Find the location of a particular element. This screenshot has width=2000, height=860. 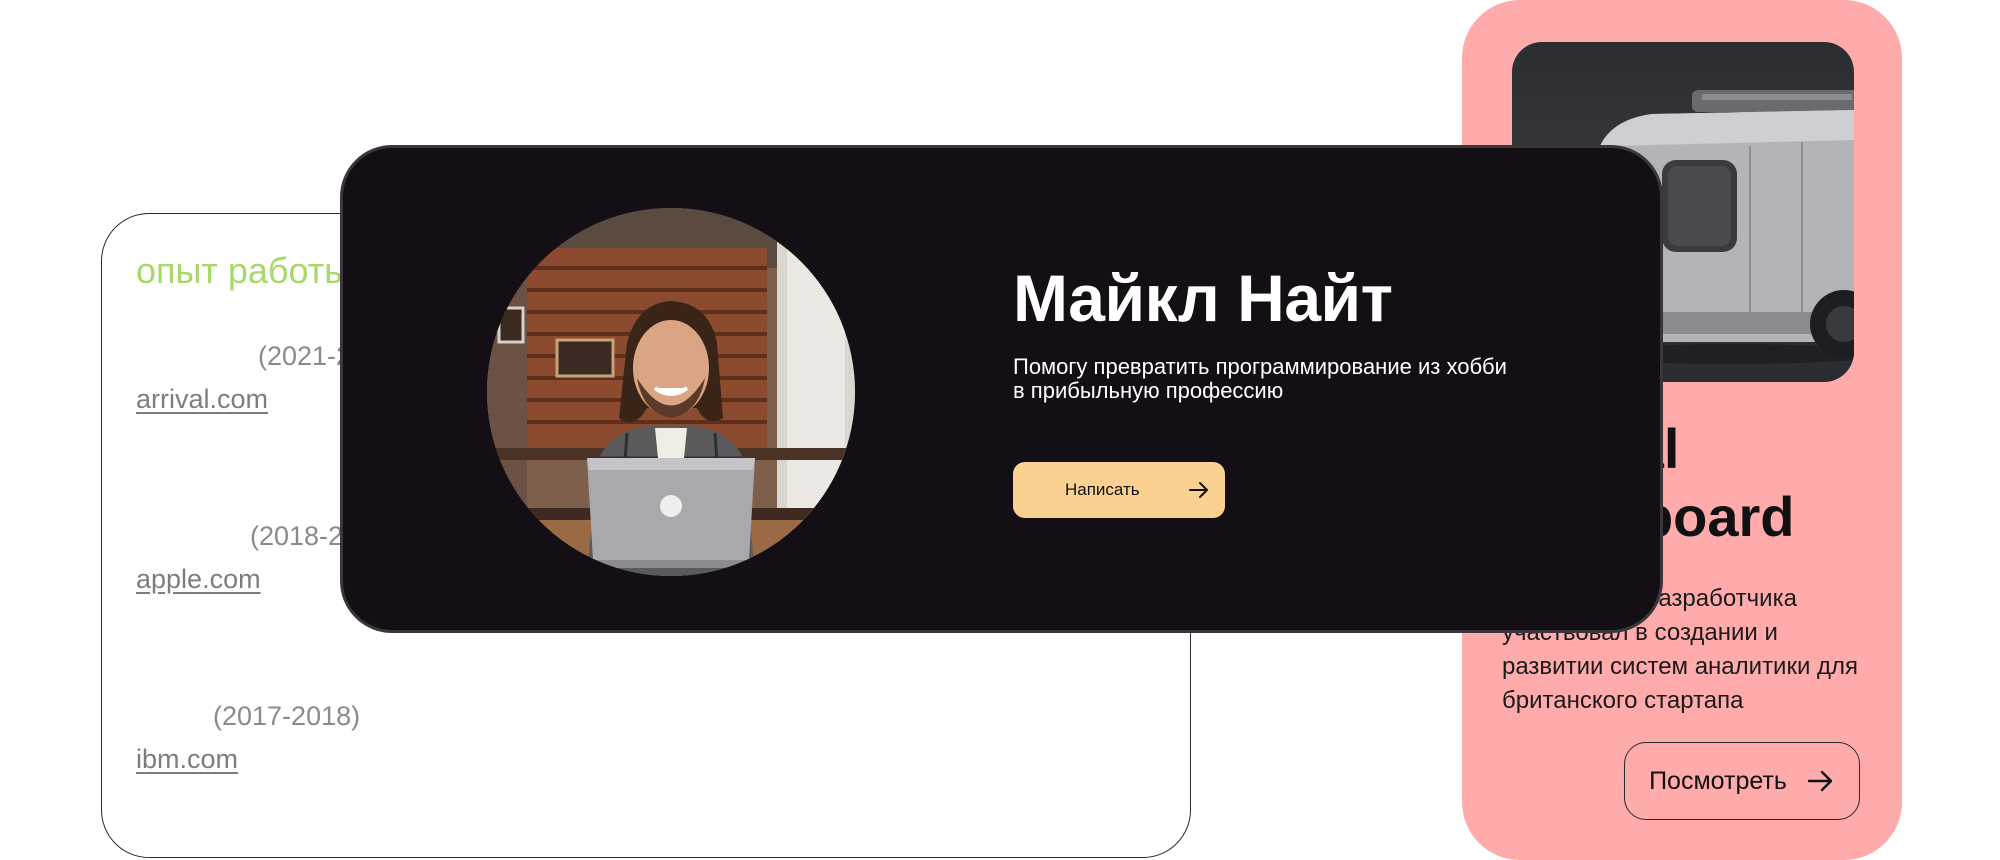

view-project-button: Посмотреть is located at coordinates (1742, 781).